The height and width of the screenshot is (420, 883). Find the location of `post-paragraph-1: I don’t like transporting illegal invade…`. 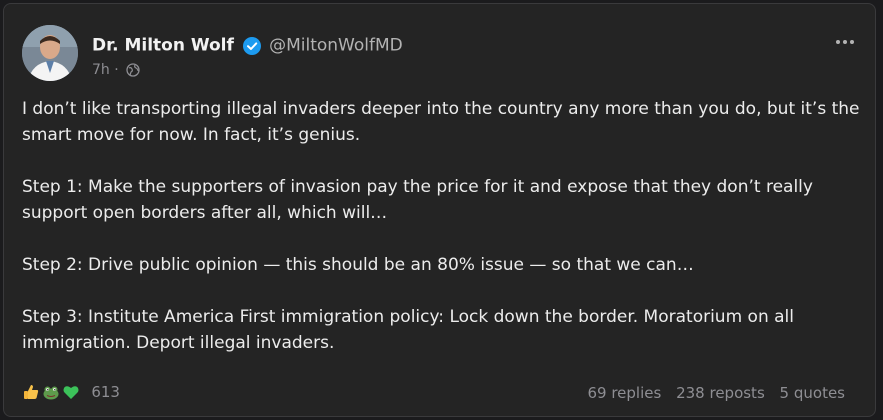

post-paragraph-1: I don’t like transporting illegal invade… is located at coordinates (441, 122).